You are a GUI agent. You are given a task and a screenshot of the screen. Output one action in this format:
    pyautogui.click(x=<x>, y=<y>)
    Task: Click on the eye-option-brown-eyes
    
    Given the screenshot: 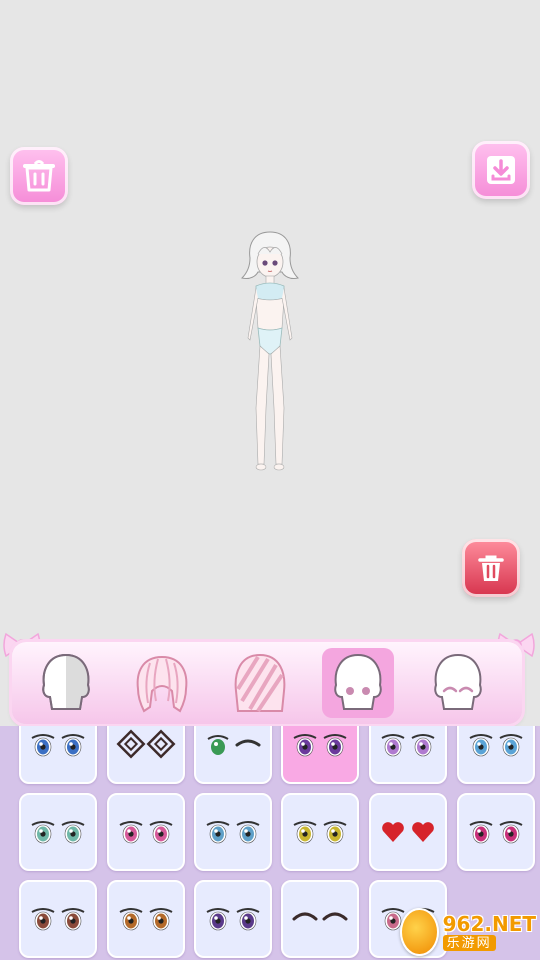 What is the action you would take?
    pyautogui.click(x=58, y=919)
    